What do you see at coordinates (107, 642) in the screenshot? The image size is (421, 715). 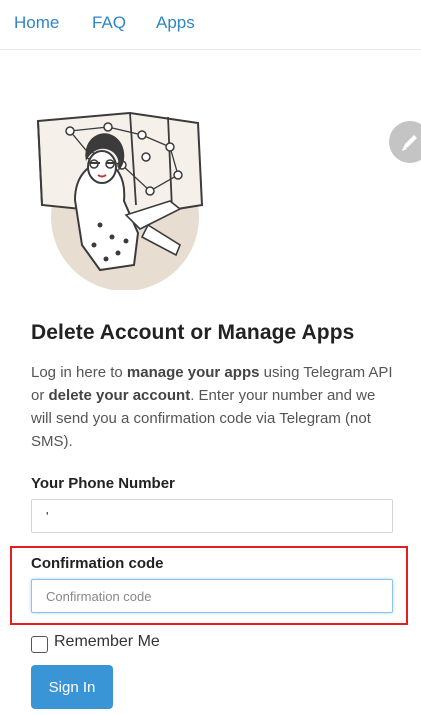 I see `remember-me-label: Remember Me` at bounding box center [107, 642].